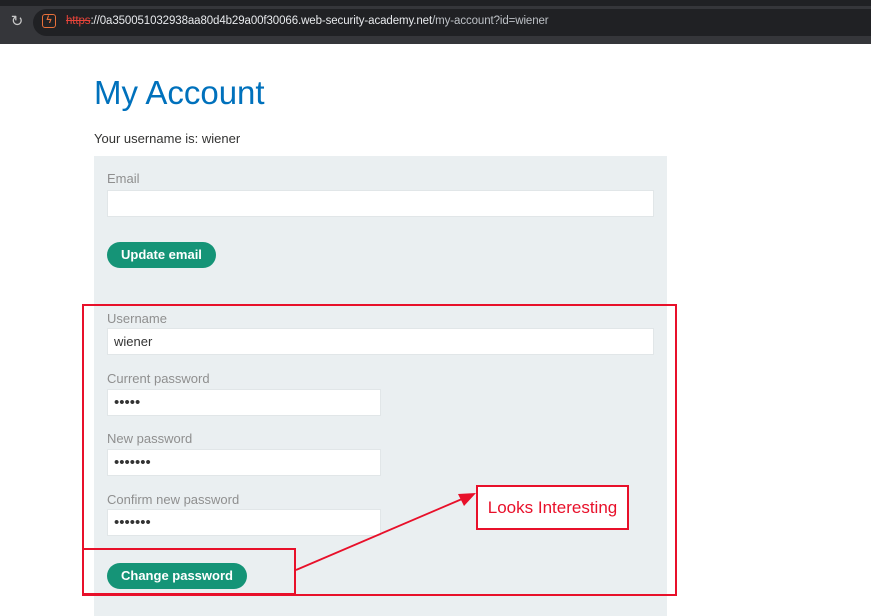 The height and width of the screenshot is (616, 871). Describe the element at coordinates (435, 3) in the screenshot. I see `tab-strip` at that location.